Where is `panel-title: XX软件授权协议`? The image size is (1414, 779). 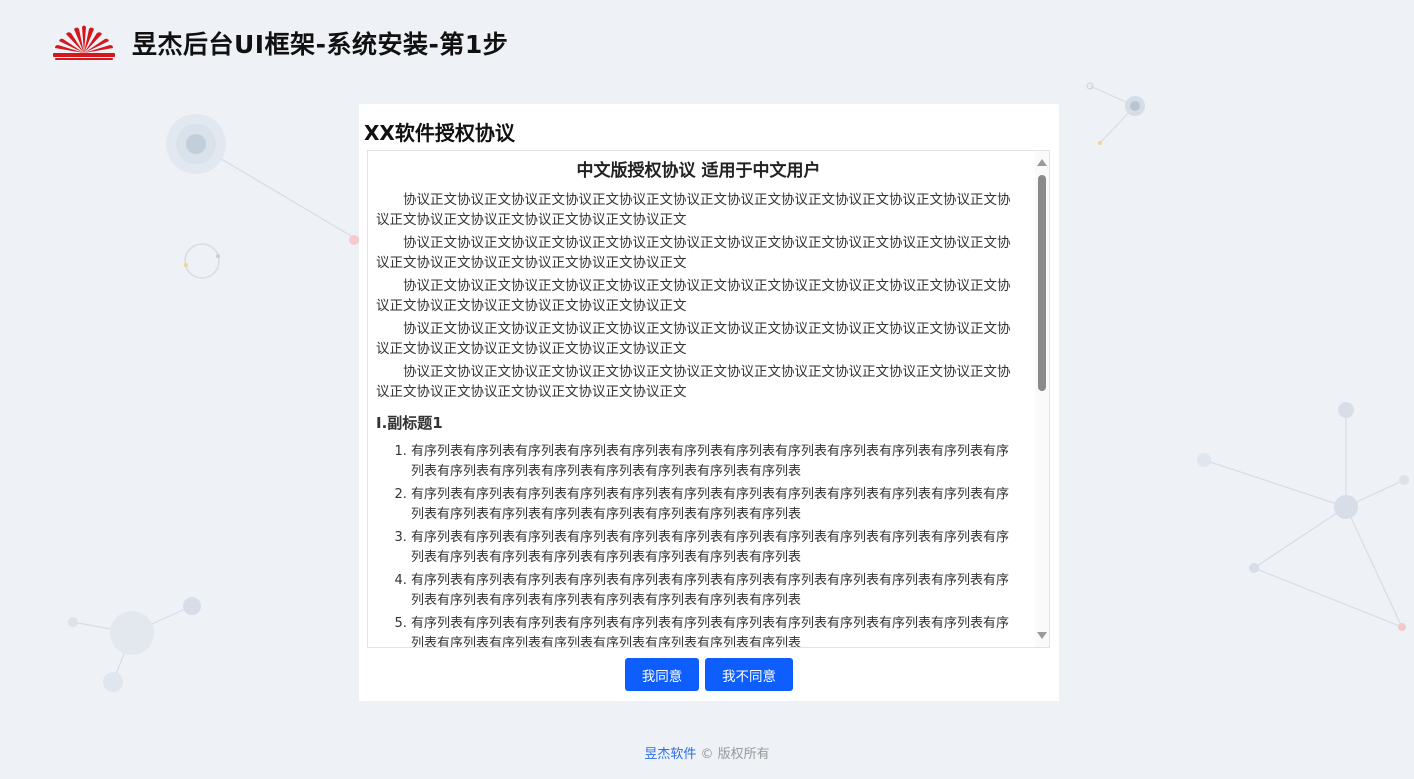
panel-title: XX软件授权协议 is located at coordinates (439, 133).